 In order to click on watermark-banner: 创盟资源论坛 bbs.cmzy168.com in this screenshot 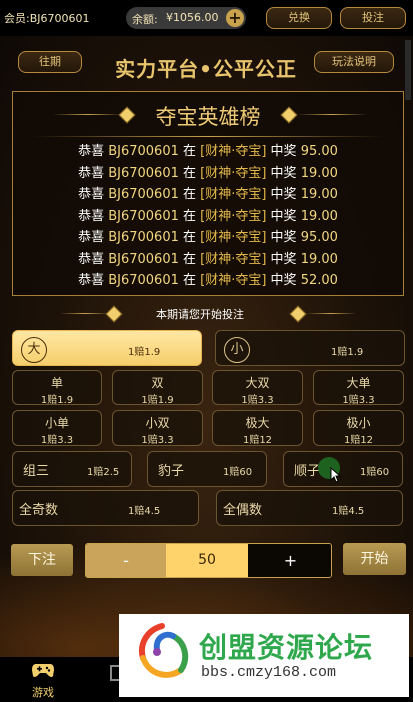, I will do `click(264, 655)`.